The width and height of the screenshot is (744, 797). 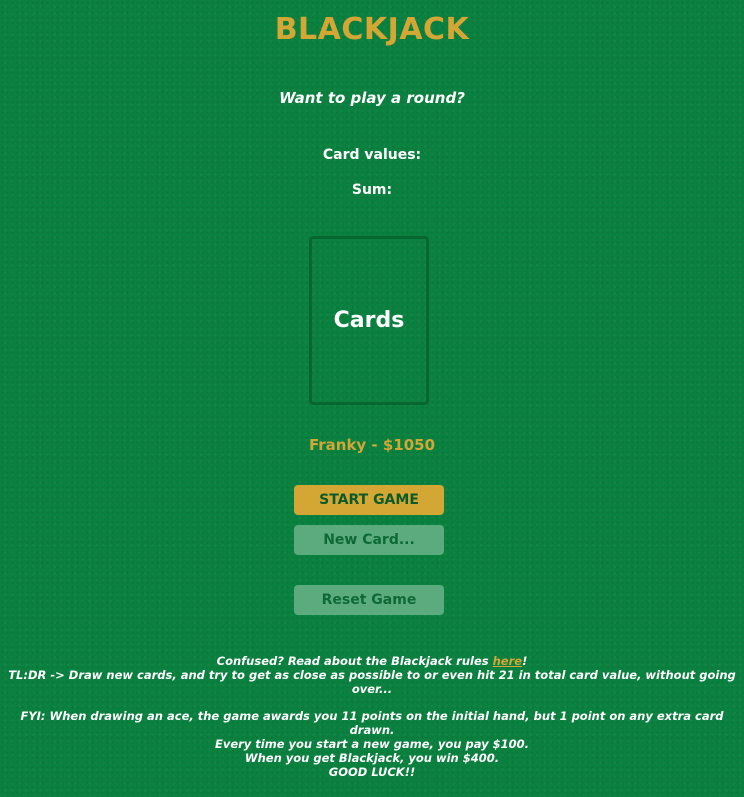 I want to click on start-game-button: START GAME, so click(x=369, y=500).